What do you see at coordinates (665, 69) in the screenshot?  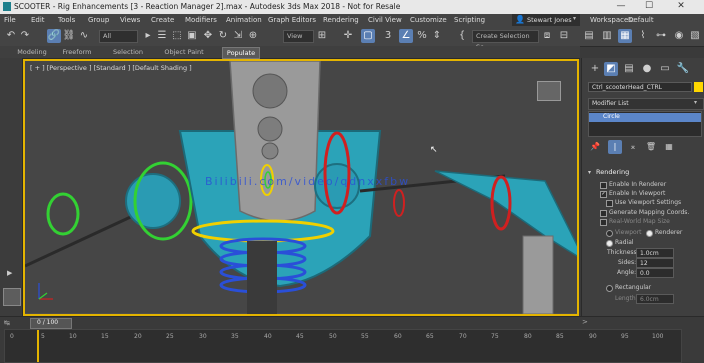 I see `display-tab-icon: ▭` at bounding box center [665, 69].